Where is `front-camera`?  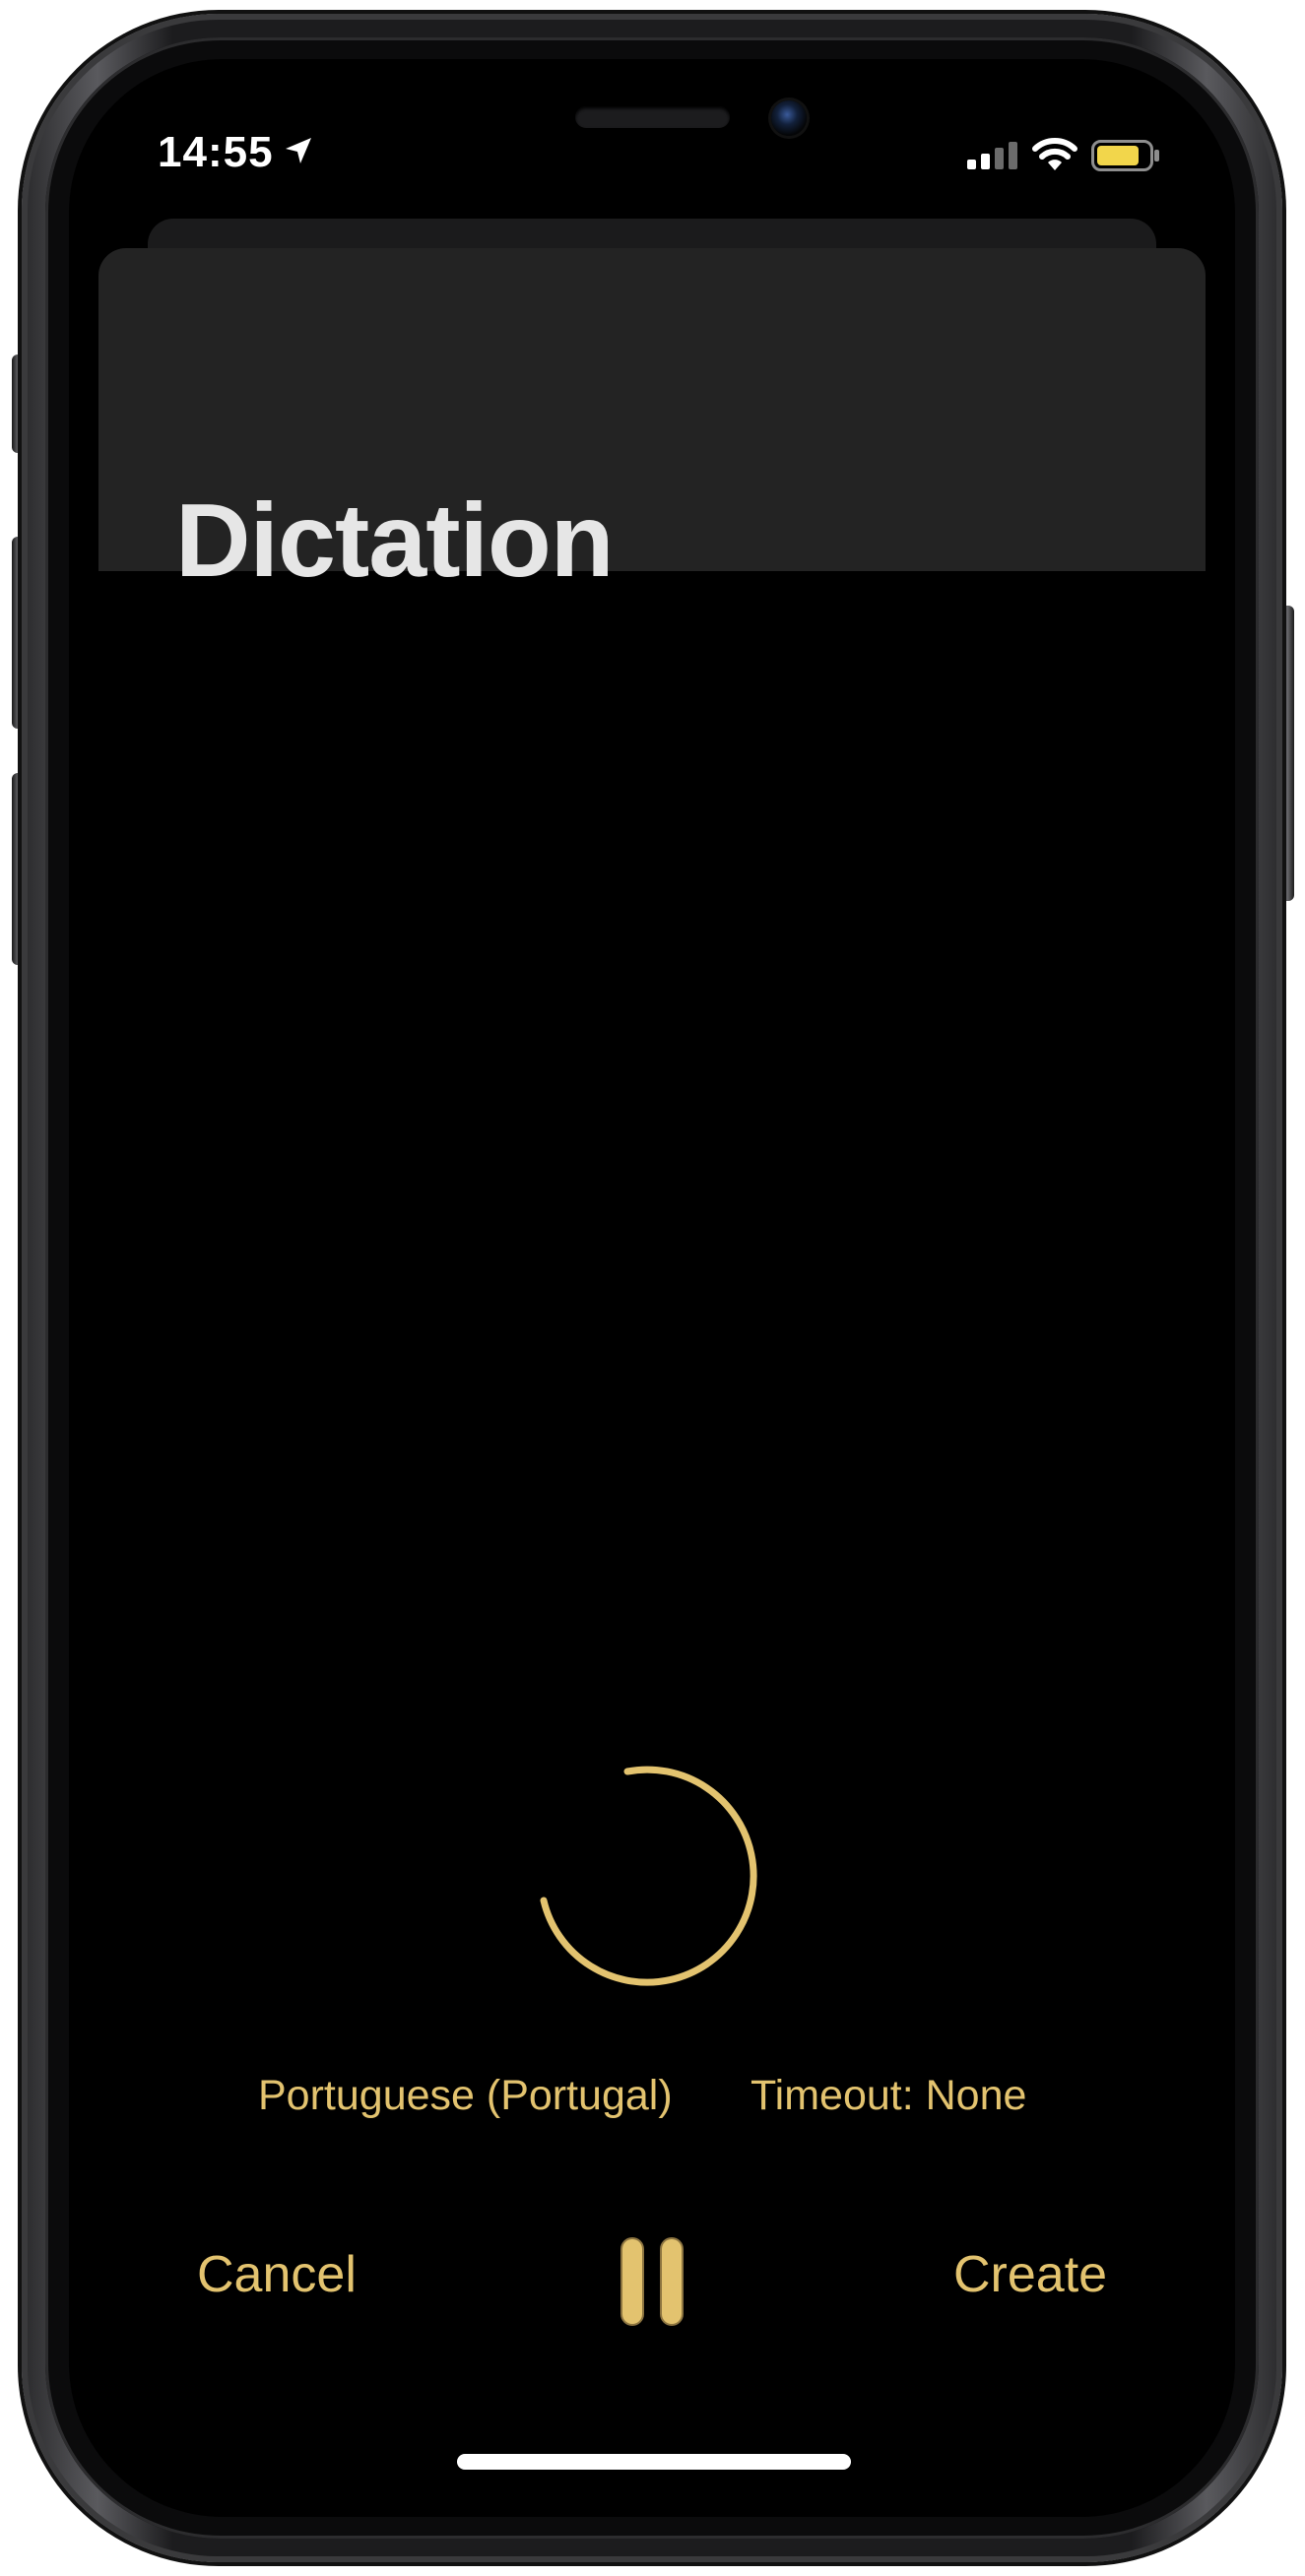 front-camera is located at coordinates (789, 118).